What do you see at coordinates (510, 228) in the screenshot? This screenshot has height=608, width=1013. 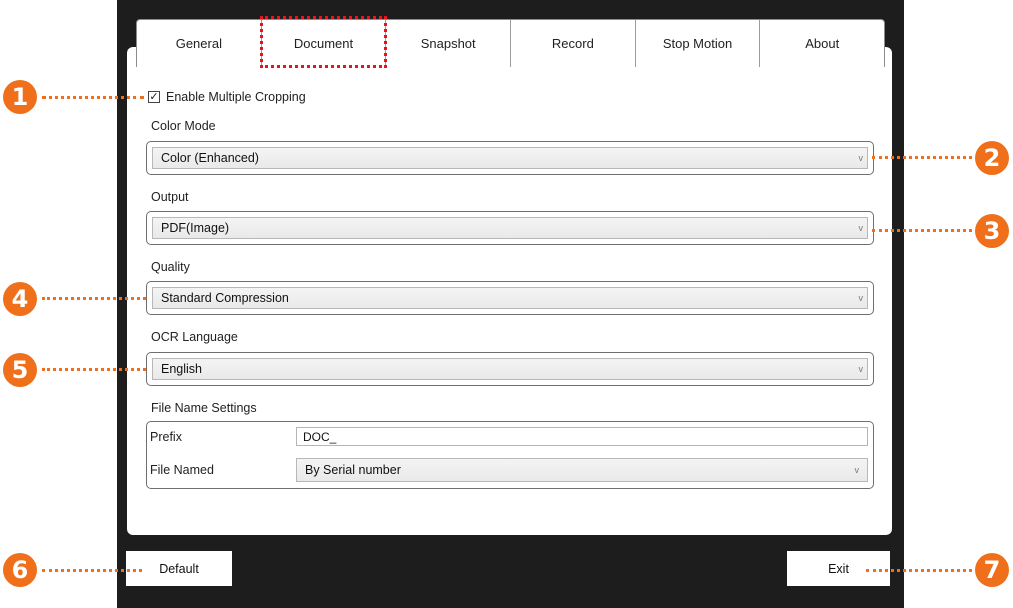 I see `output-select: PDF(Image) v` at bounding box center [510, 228].